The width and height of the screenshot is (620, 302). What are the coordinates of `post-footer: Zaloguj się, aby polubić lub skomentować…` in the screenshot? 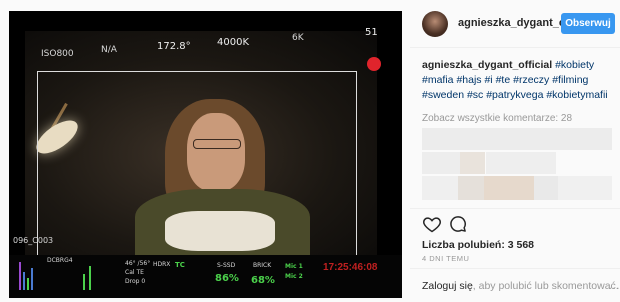 It's located at (515, 285).